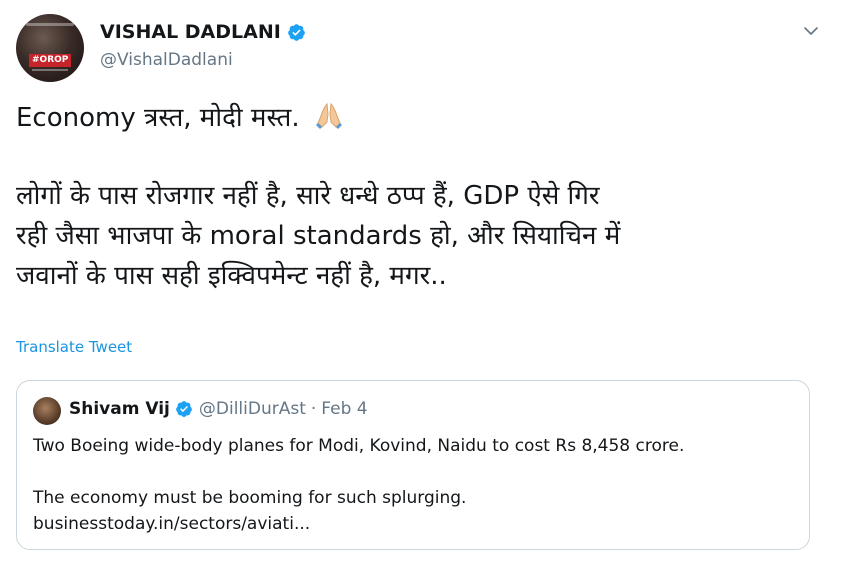  I want to click on author-name-row: VISHAL DADLANI, so click(203, 32).